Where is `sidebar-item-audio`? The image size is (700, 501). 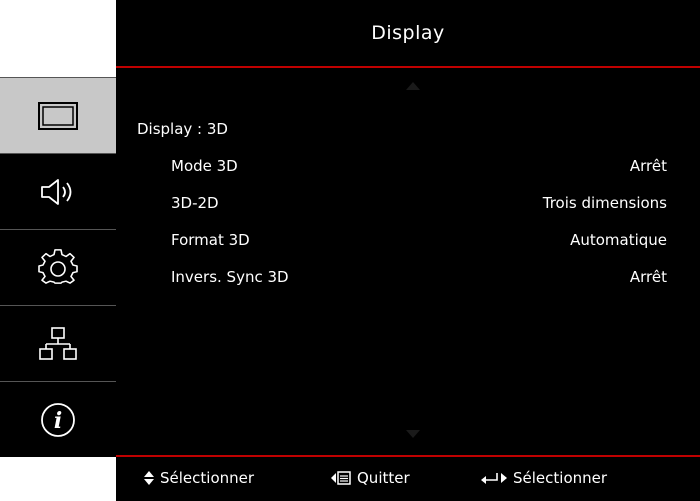 sidebar-item-audio is located at coordinates (58, 191).